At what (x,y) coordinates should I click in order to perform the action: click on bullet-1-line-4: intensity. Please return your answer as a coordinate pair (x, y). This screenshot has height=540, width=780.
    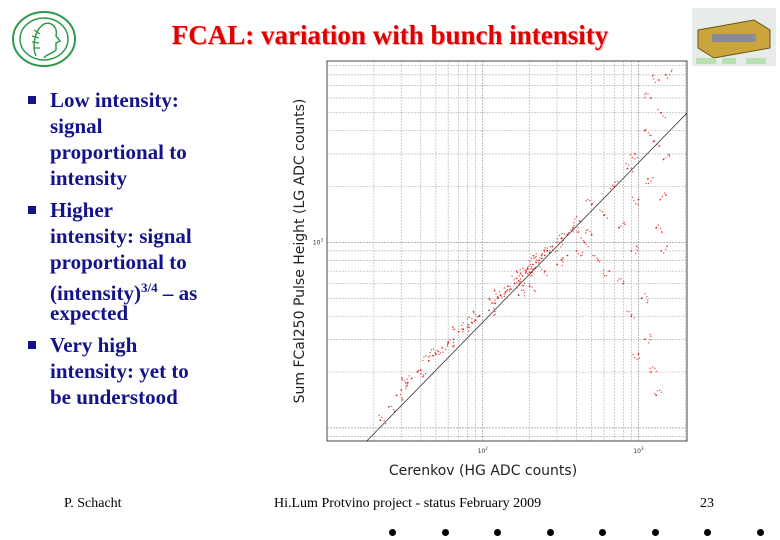
    Looking at the image, I should click on (89, 178).